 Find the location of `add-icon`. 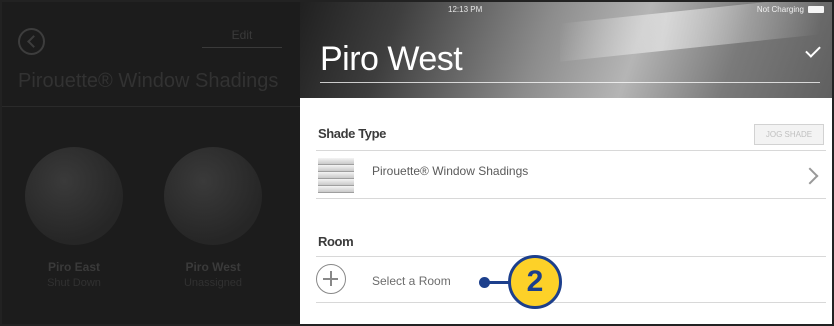

add-icon is located at coordinates (331, 279).